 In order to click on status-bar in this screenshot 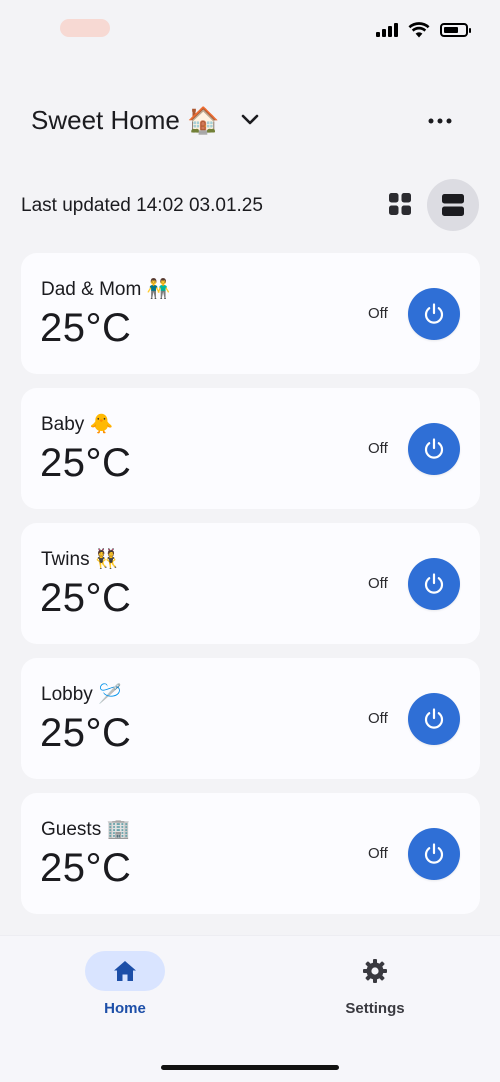, I will do `click(250, 30)`.